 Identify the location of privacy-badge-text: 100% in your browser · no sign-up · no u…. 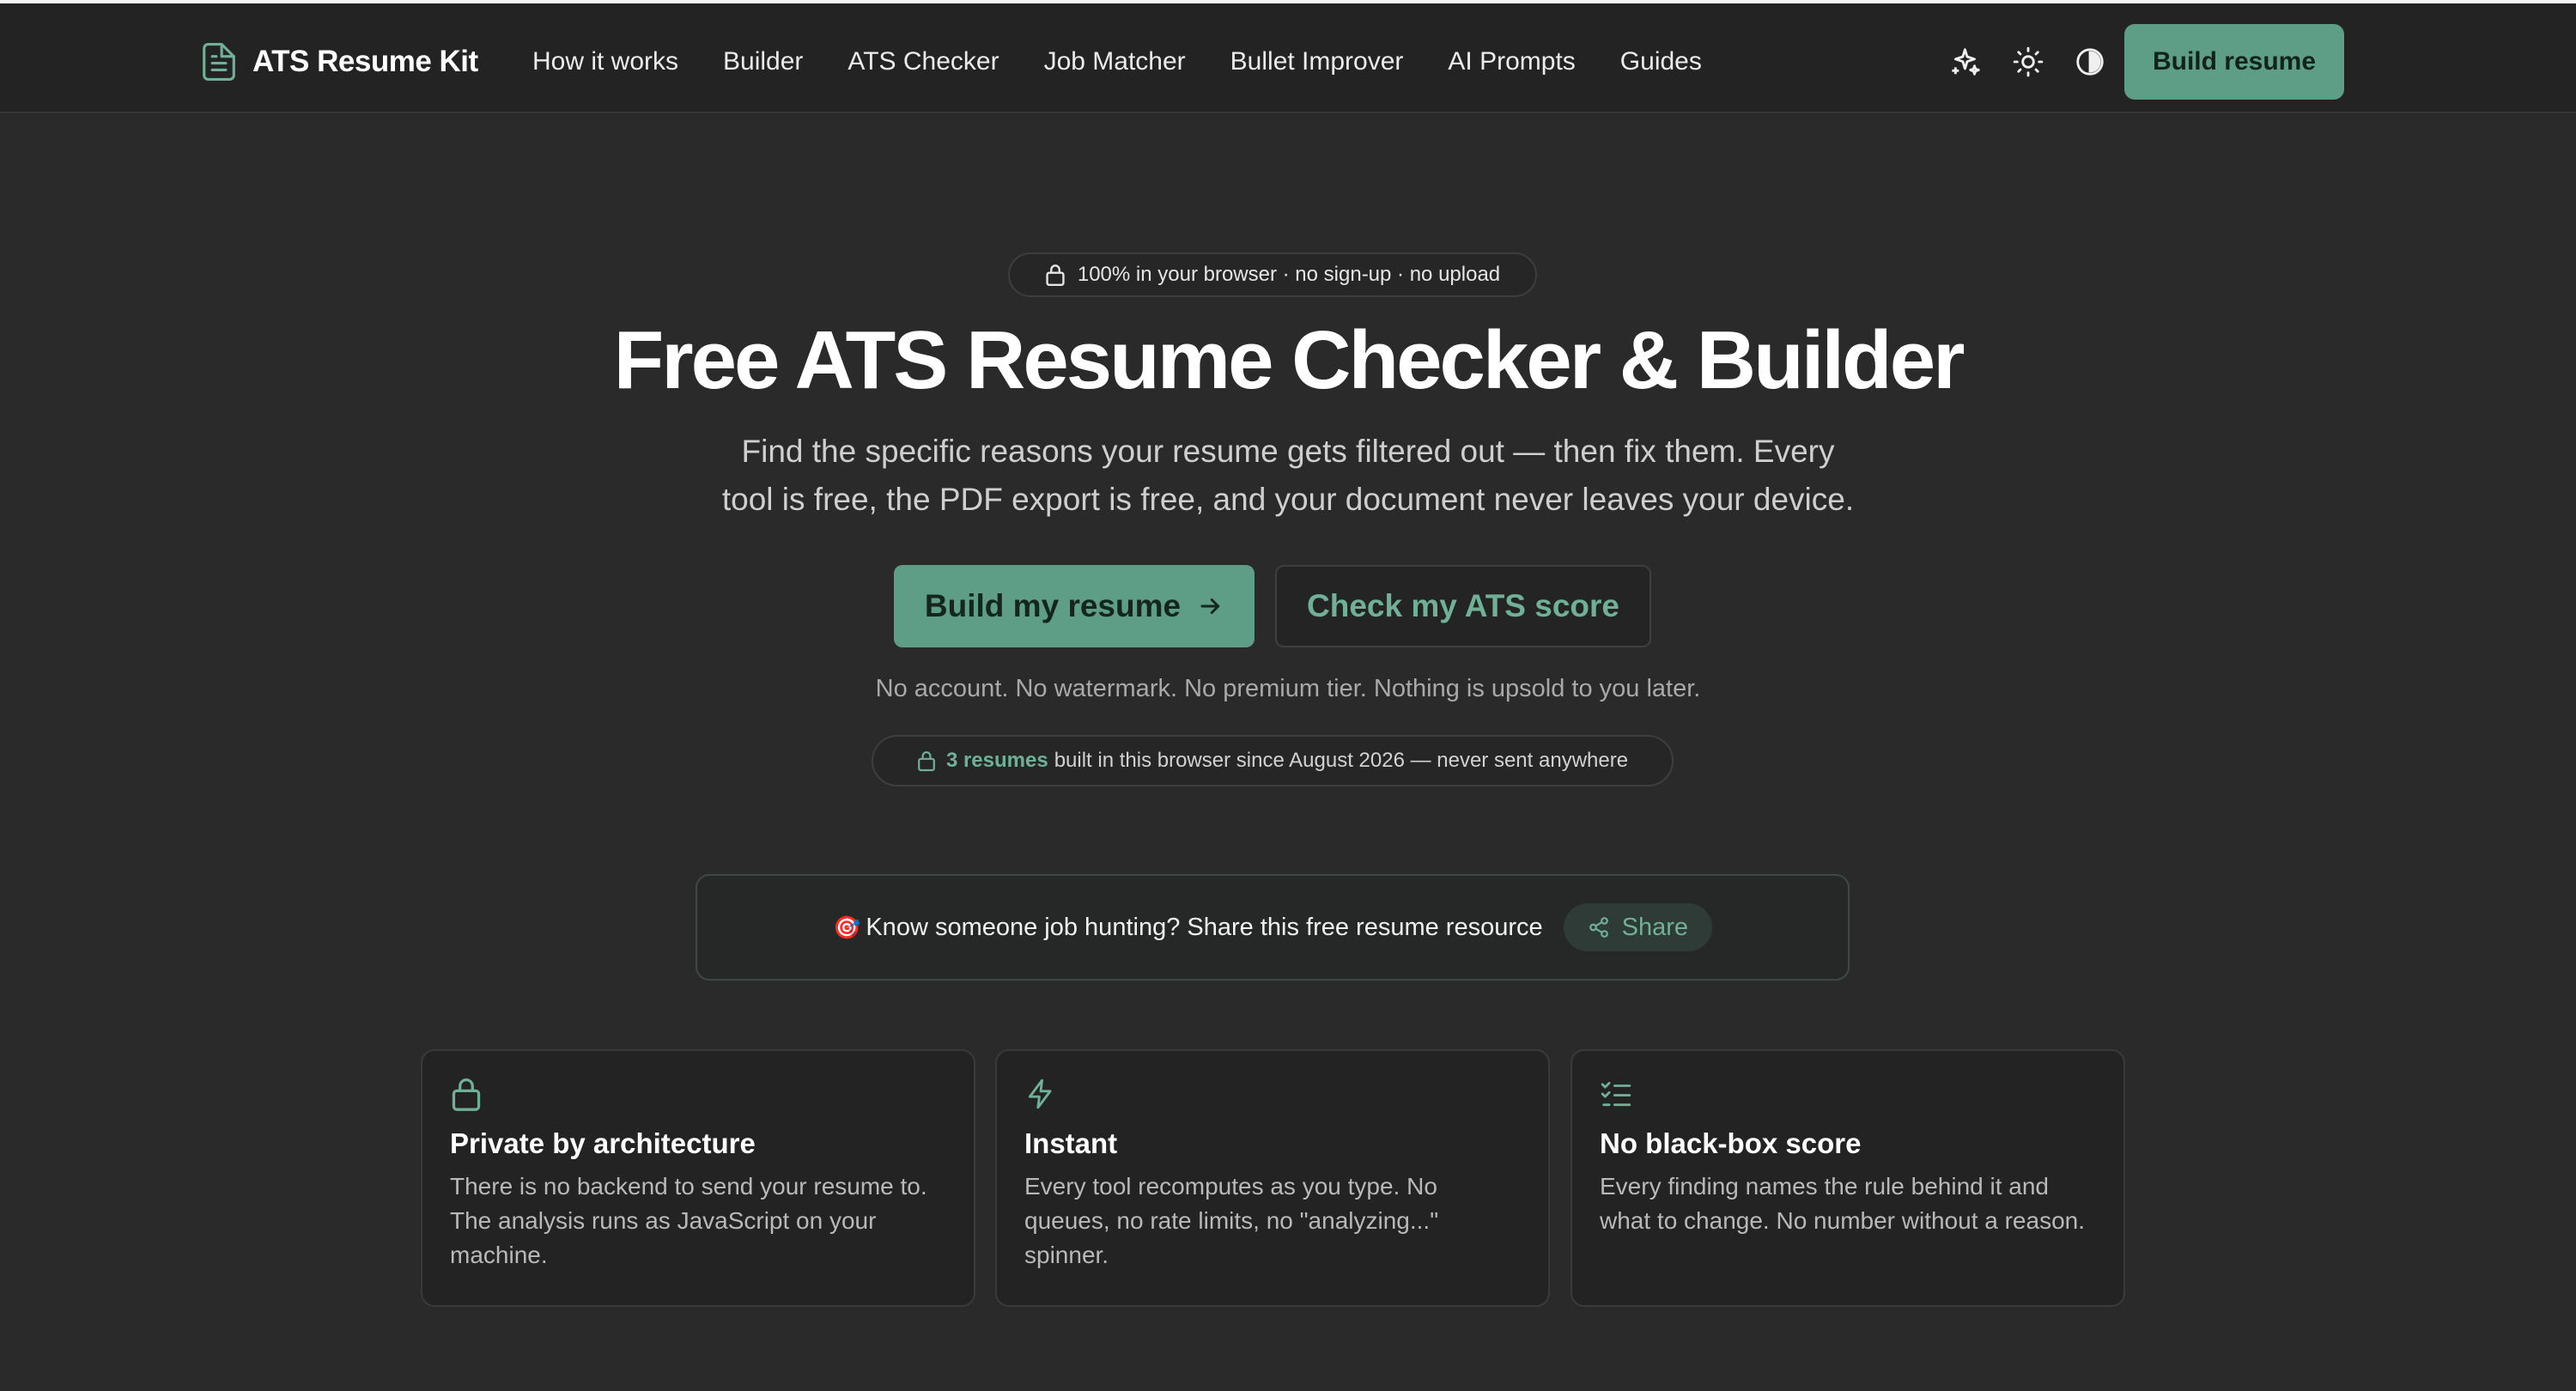
(1289, 274).